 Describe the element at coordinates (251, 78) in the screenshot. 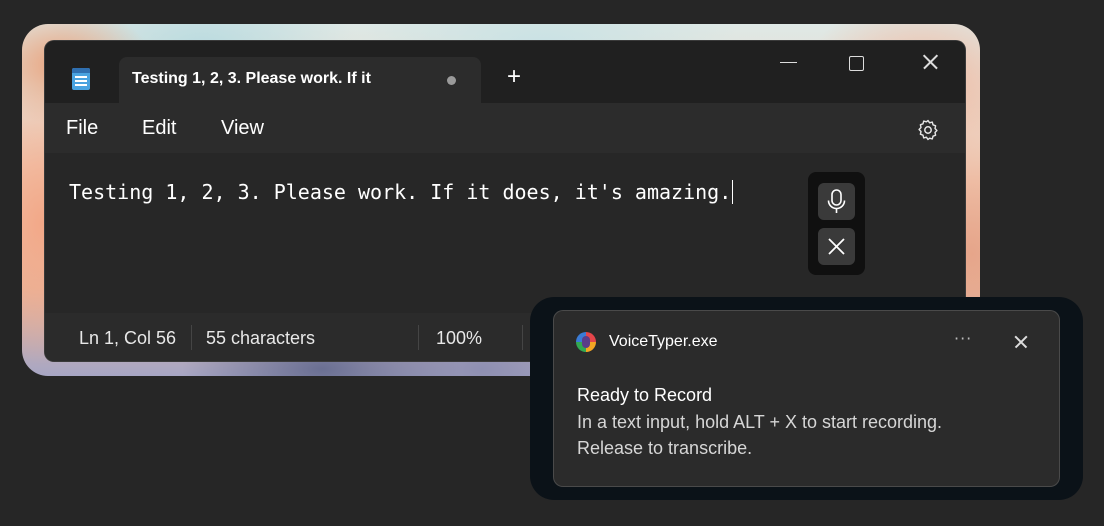

I see `tab-title: Testing 1, 2, 3. Please work. If it` at that location.